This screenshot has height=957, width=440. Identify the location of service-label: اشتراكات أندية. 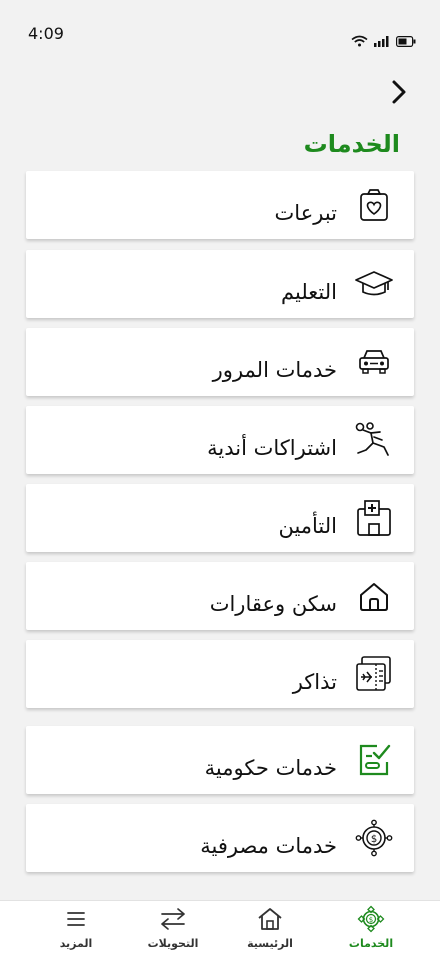
(272, 448).